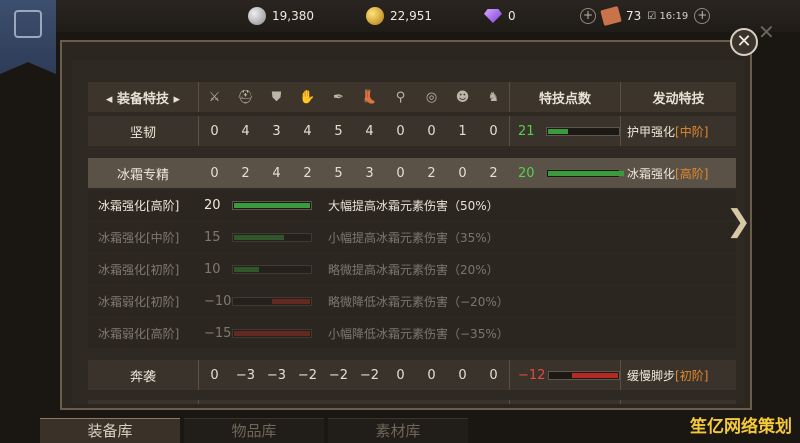 The height and width of the screenshot is (443, 800). What do you see at coordinates (218, 301) in the screenshot?
I see `tier-points: −10` at bounding box center [218, 301].